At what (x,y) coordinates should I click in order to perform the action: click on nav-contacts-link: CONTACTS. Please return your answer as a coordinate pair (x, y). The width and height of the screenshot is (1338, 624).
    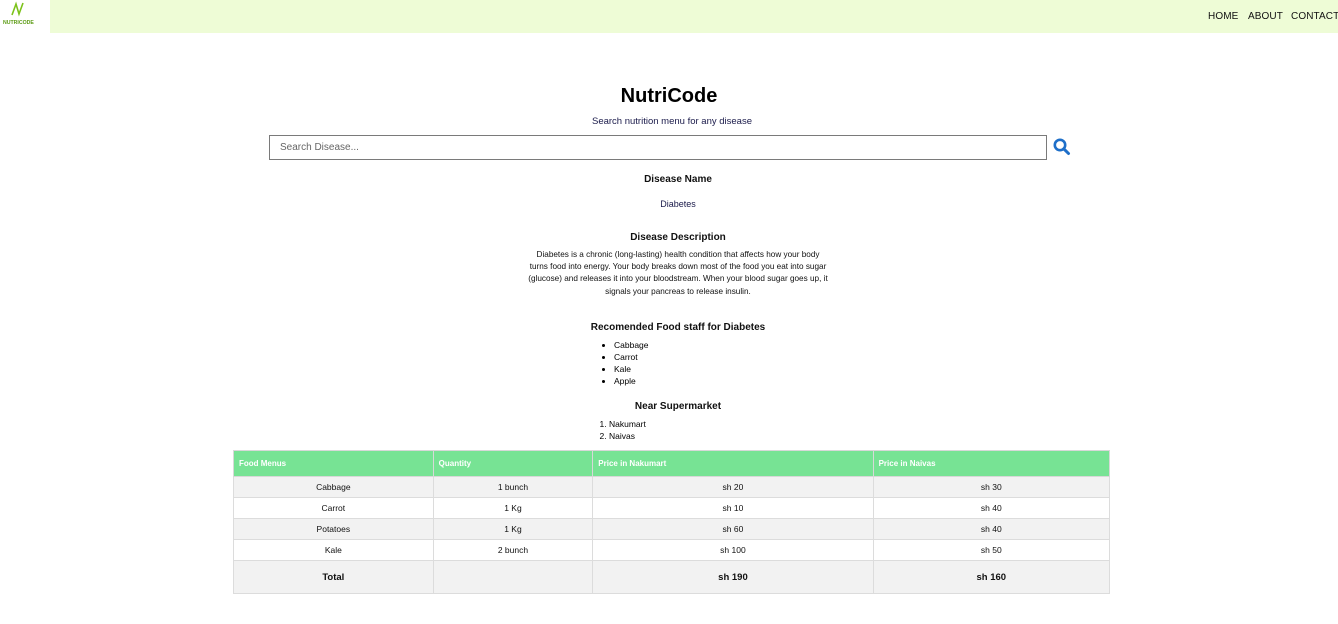
    Looking at the image, I should click on (1314, 16).